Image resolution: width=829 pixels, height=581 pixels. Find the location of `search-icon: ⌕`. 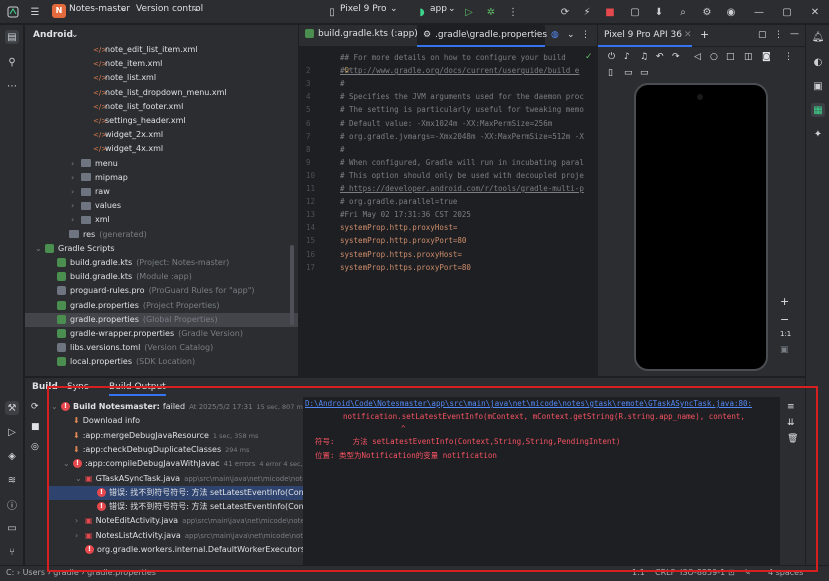

search-icon: ⌕ is located at coordinates (683, 12).